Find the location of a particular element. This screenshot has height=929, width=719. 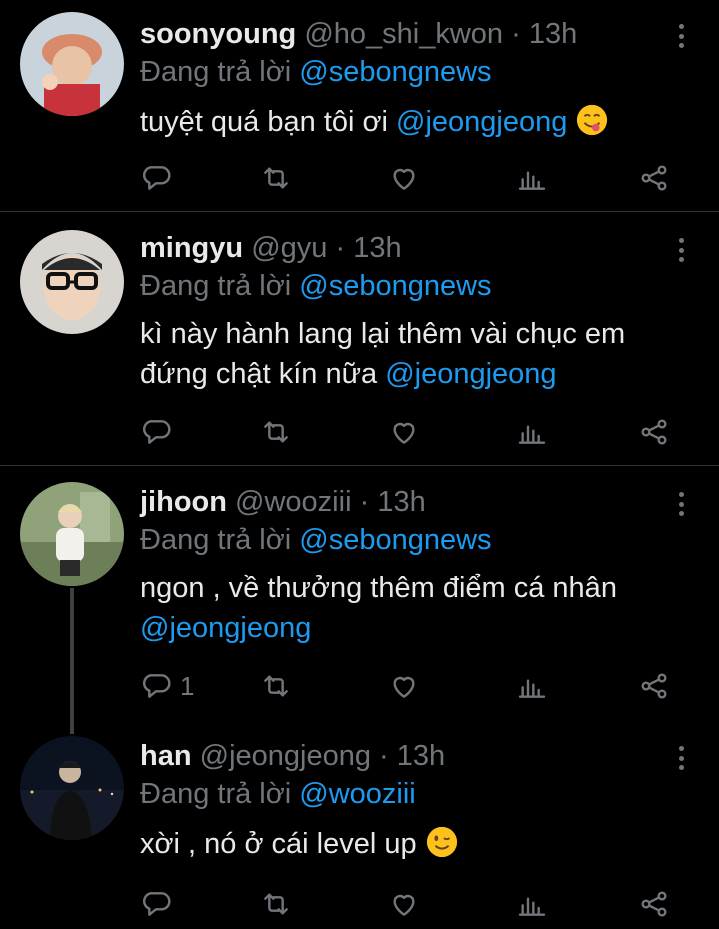

user-handle: @wooziii is located at coordinates (293, 502).